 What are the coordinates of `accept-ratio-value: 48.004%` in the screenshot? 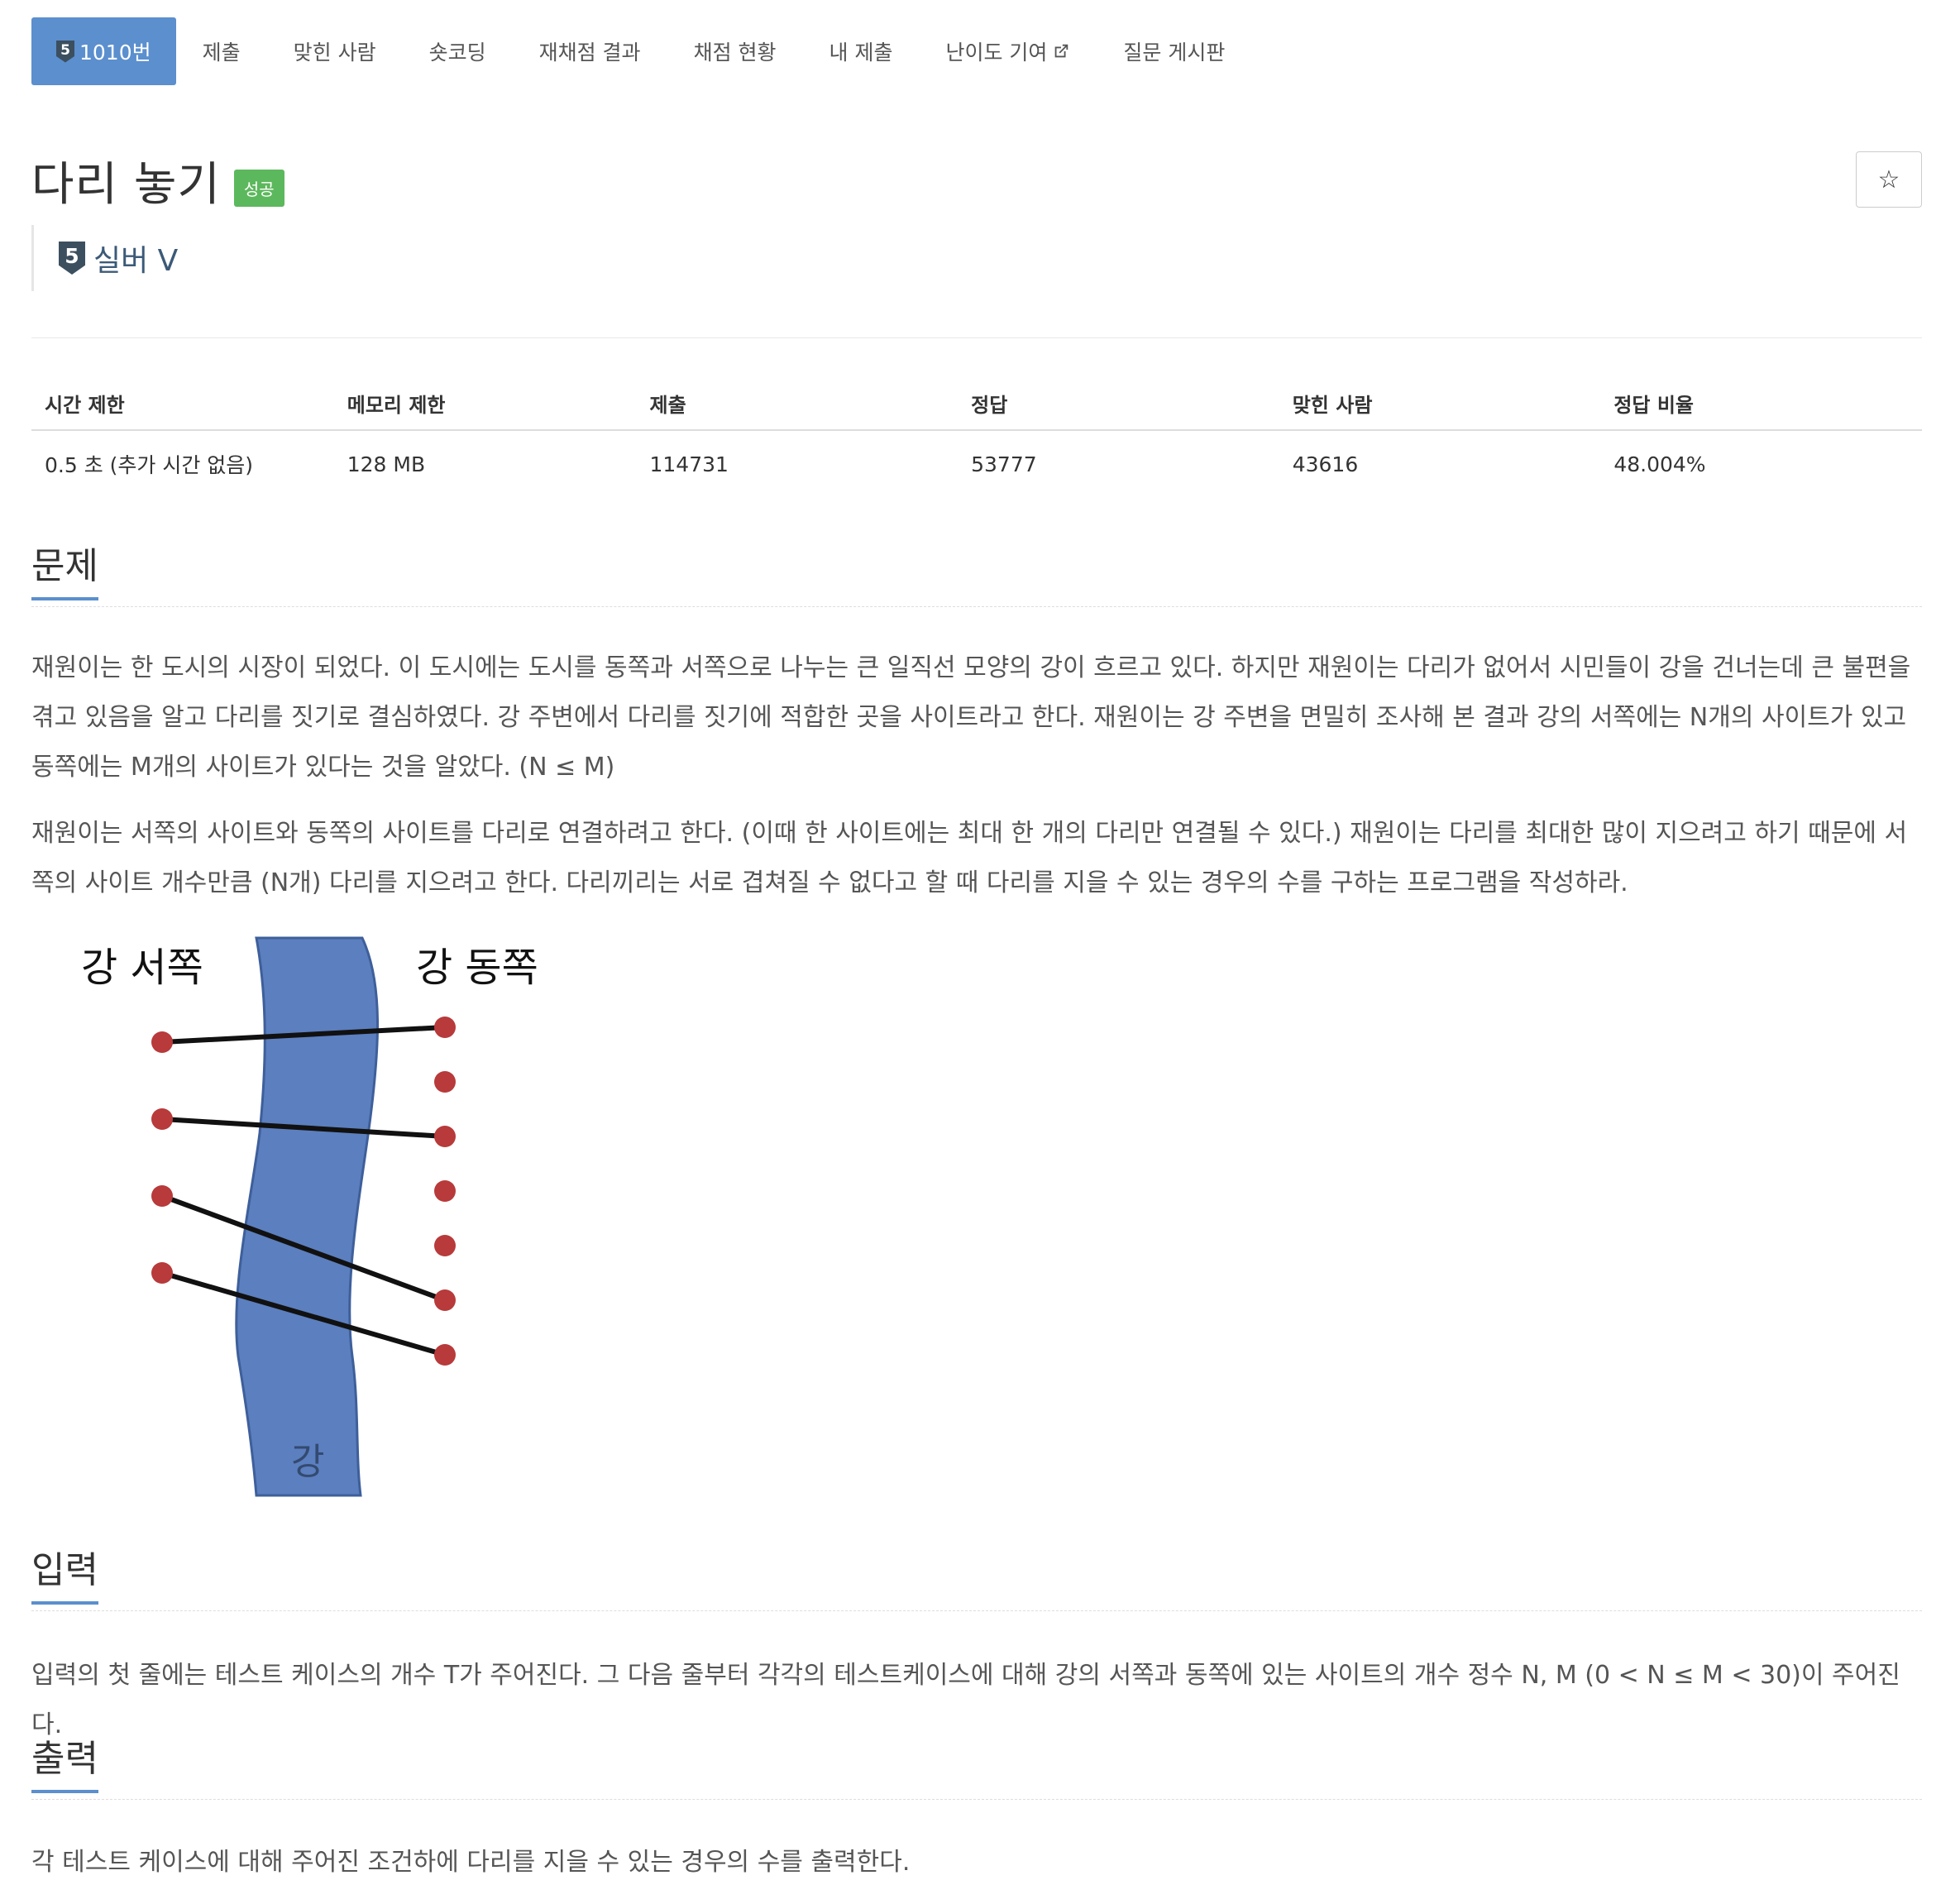 It's located at (1659, 464).